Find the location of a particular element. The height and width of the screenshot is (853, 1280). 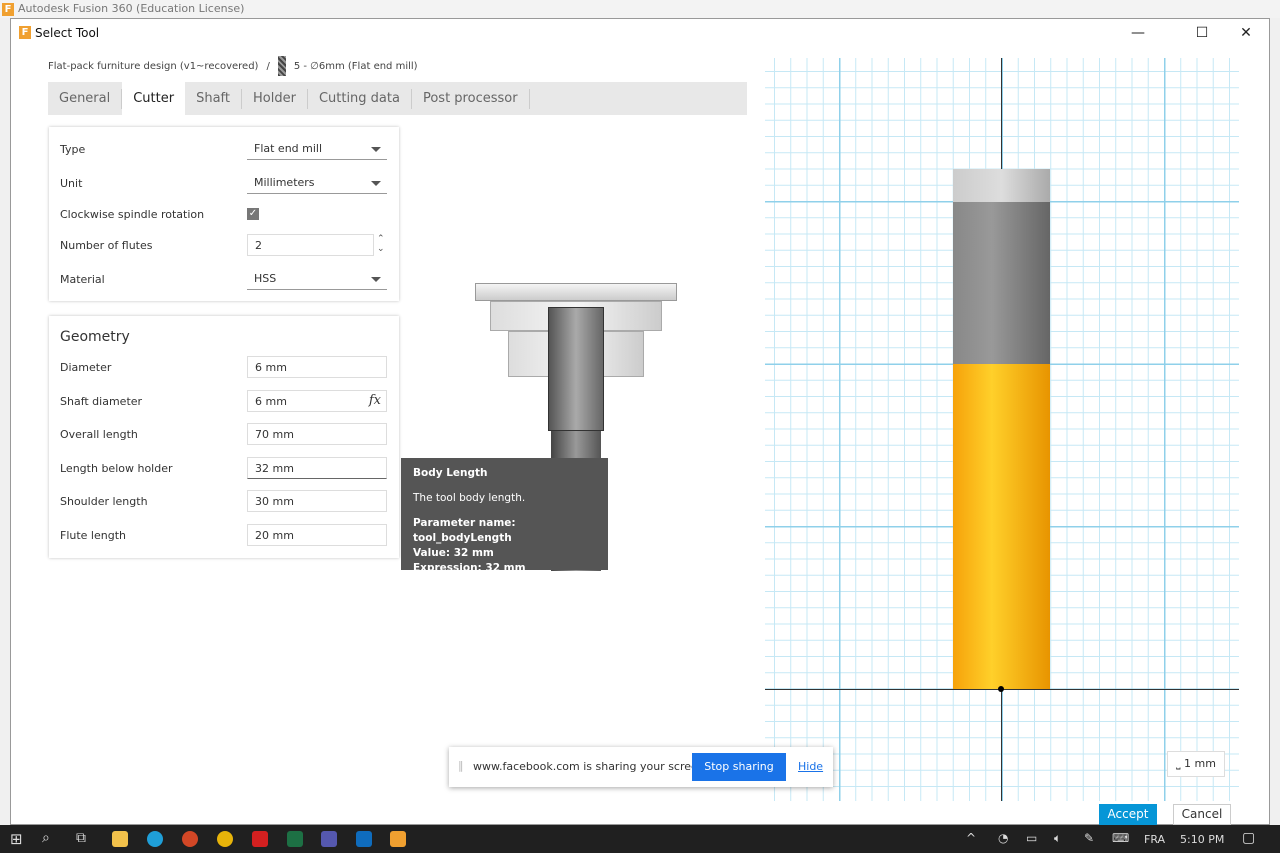

type-row: Type Flat end mill is located at coordinates (225, 150).